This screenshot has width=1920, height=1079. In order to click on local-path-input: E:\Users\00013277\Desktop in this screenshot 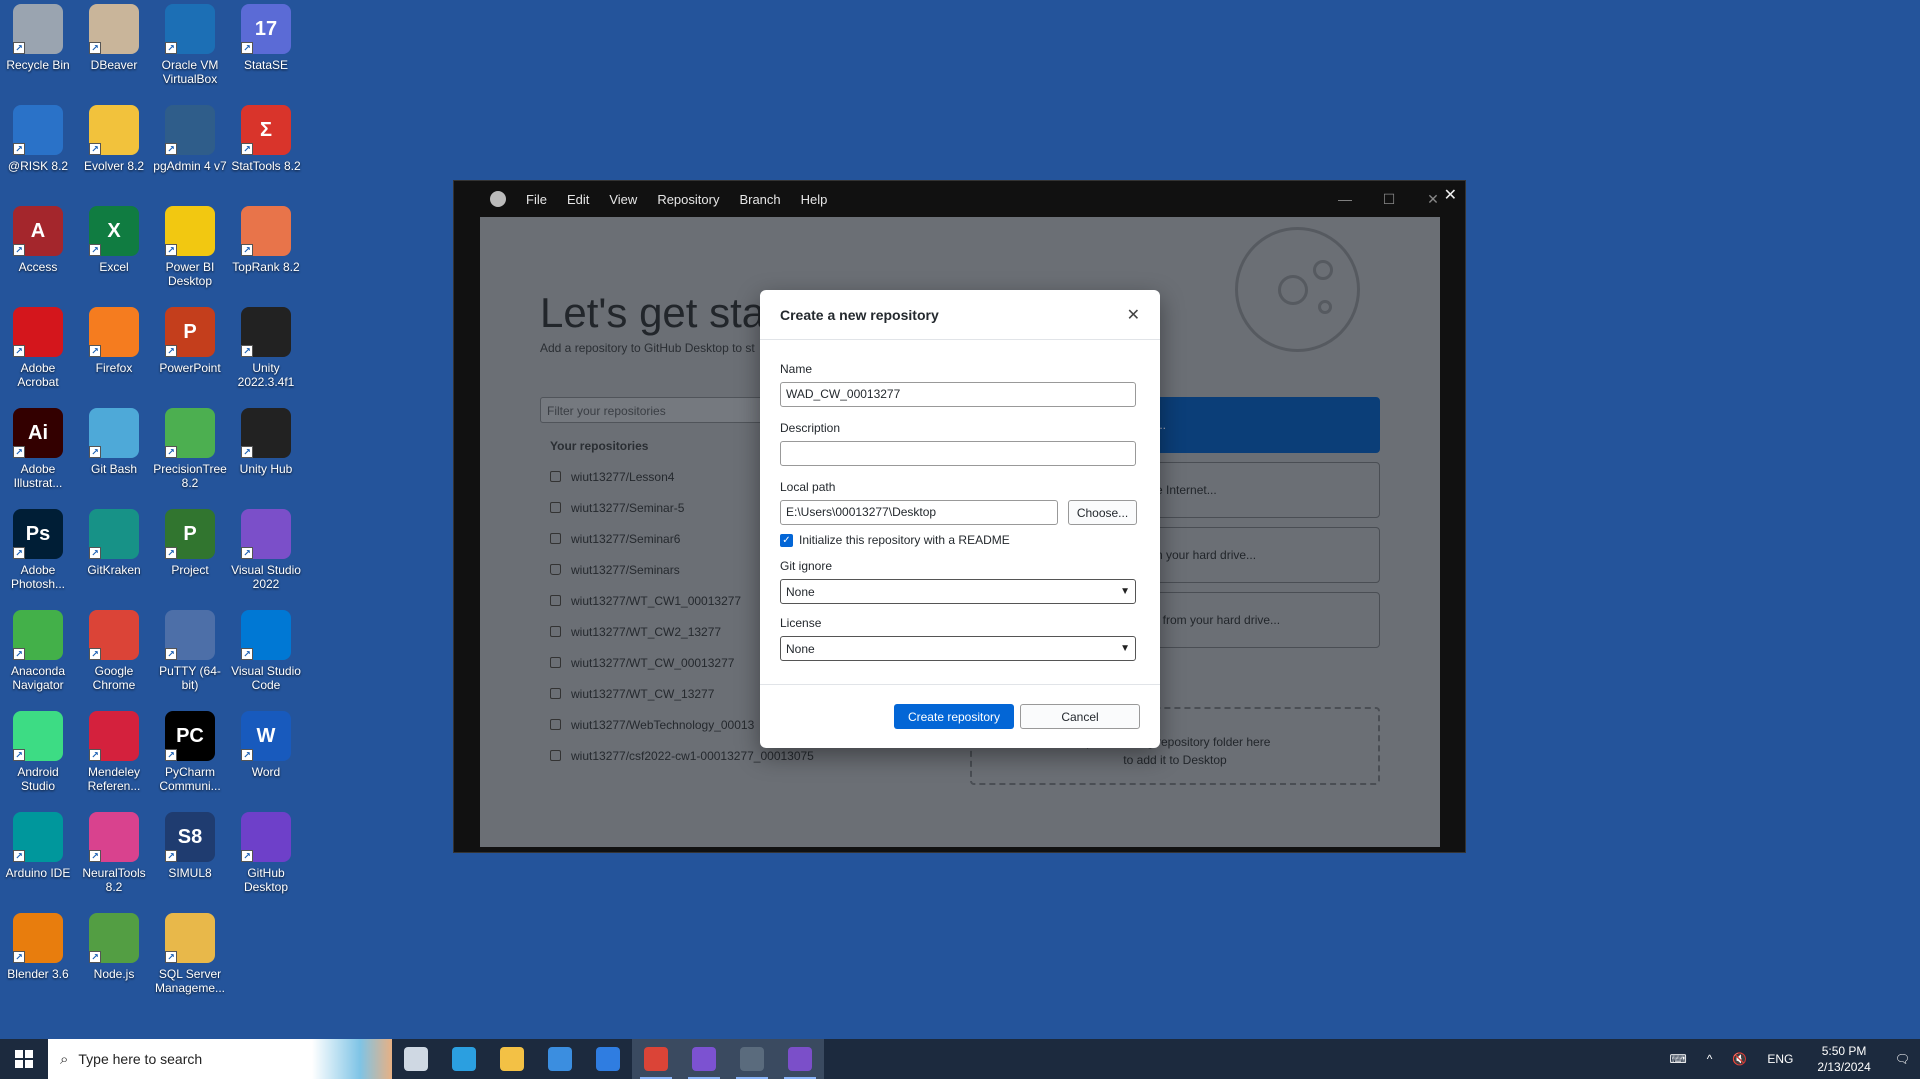, I will do `click(919, 512)`.